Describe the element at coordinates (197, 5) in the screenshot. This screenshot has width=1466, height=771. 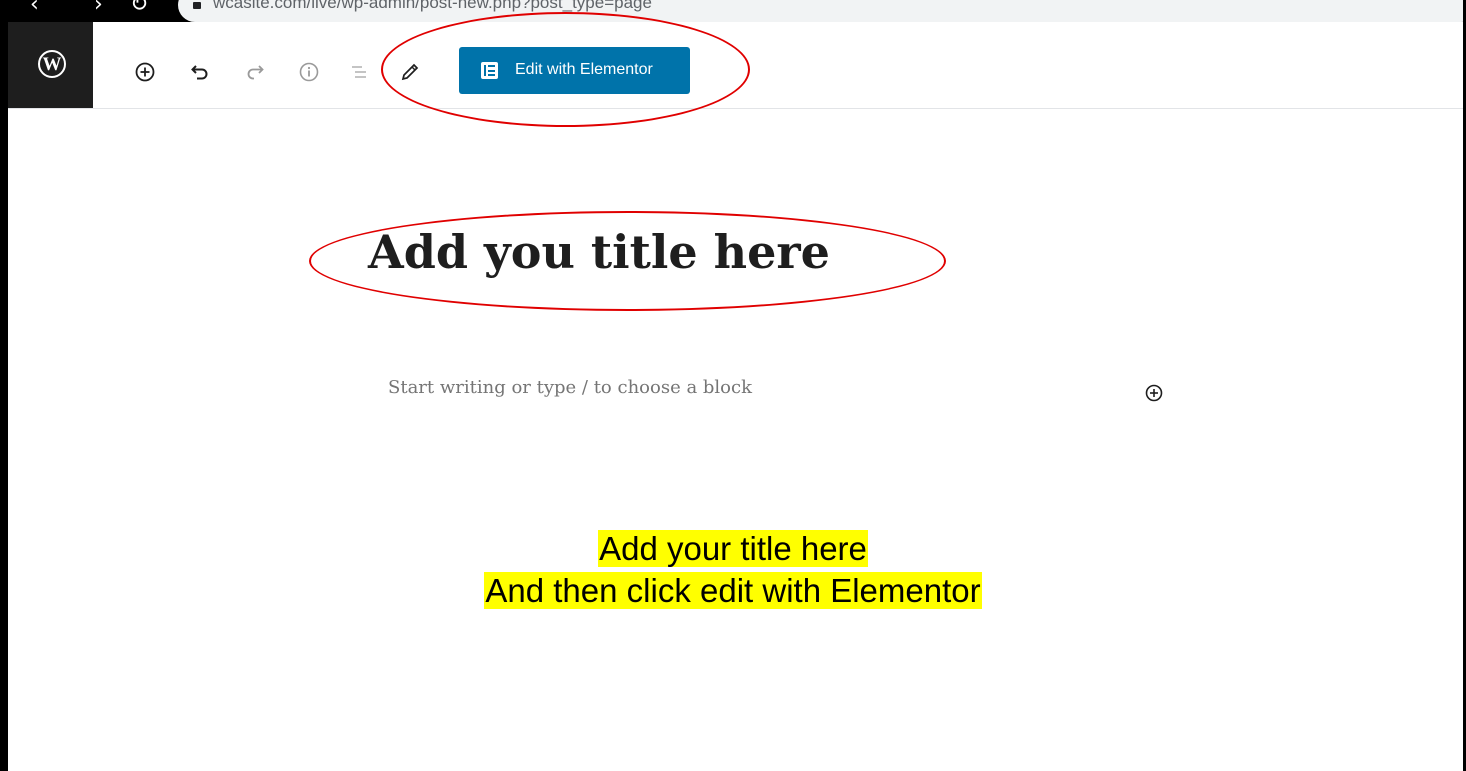
I see `lock-icon` at that location.